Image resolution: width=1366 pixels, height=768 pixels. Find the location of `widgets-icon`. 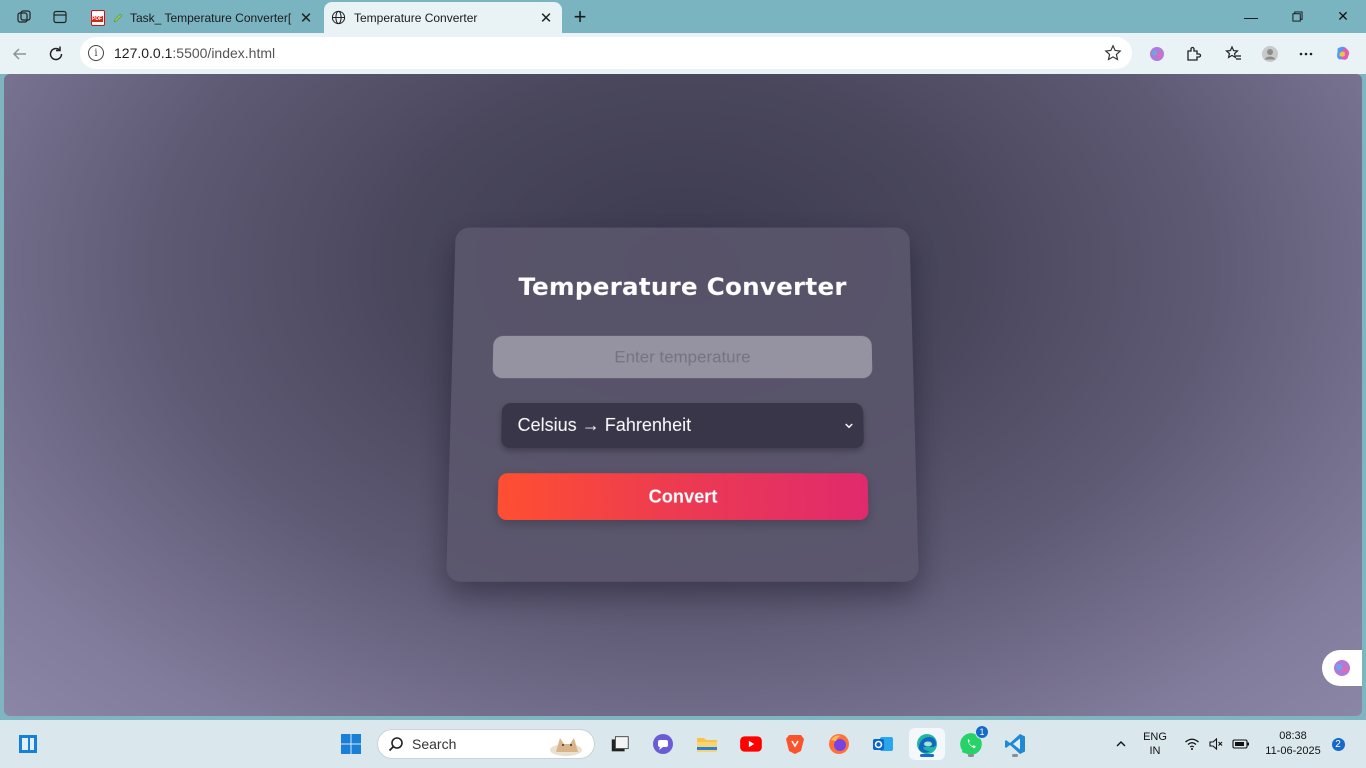

widgets-icon is located at coordinates (28, 744).